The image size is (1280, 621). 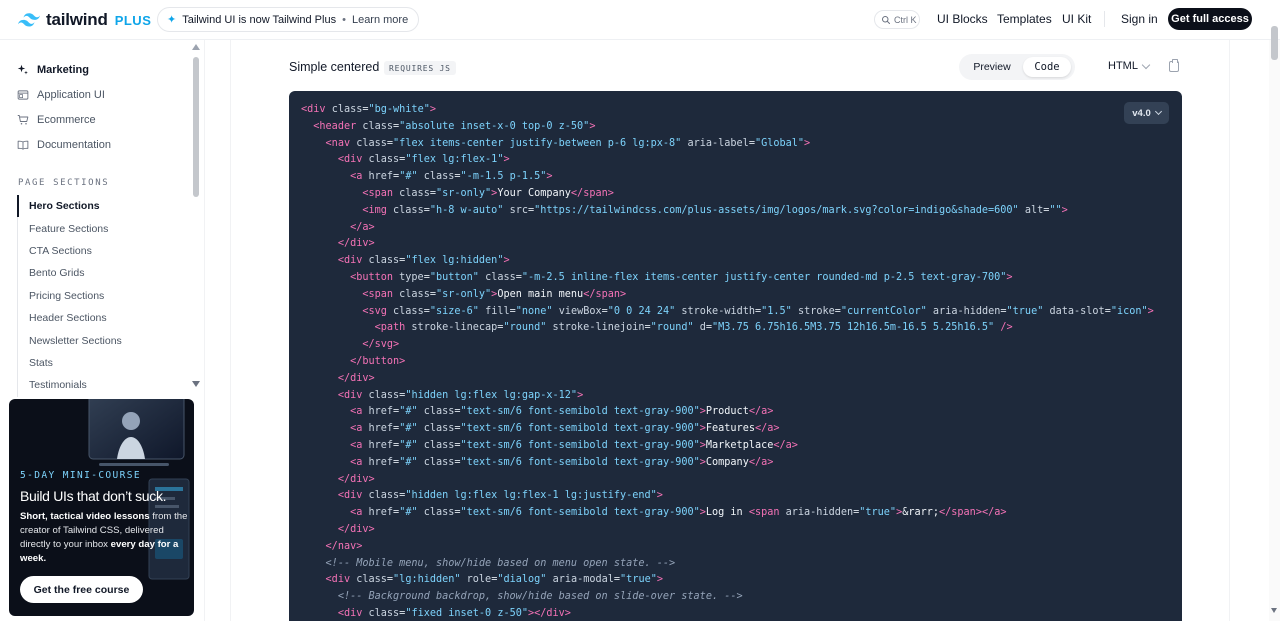 What do you see at coordinates (70, 385) in the screenshot?
I see `sidebar-item-testimonials: Testimonials` at bounding box center [70, 385].